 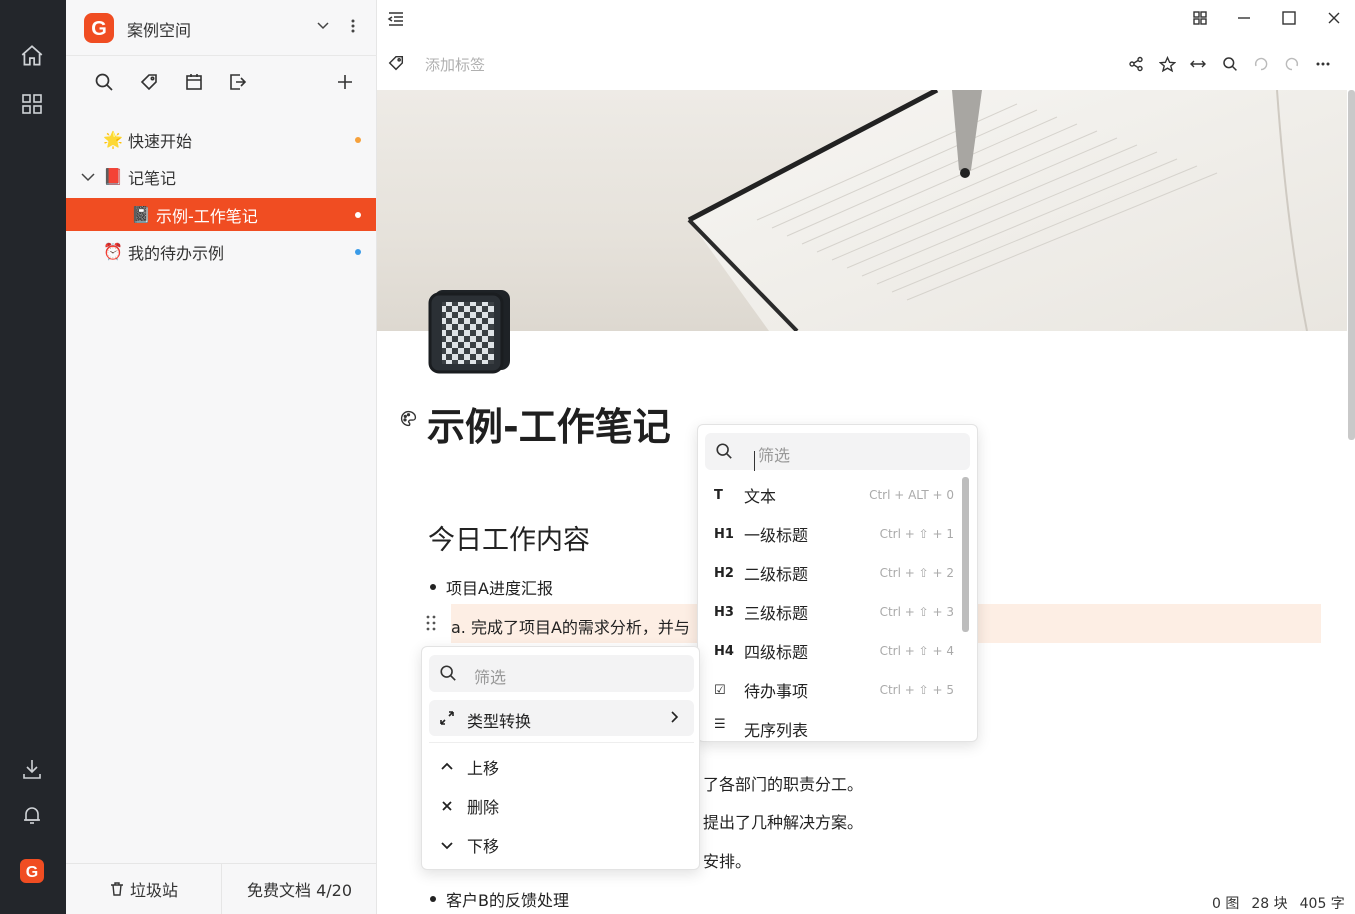 I want to click on move-up-item: 上移, so click(x=469, y=767).